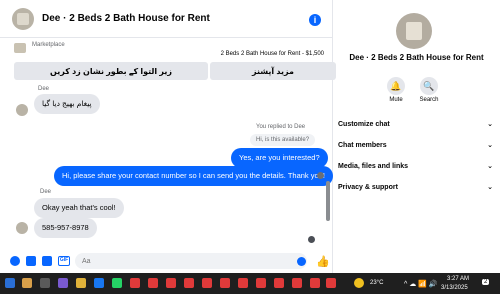 This screenshot has height=294, width=500. What do you see at coordinates (364, 124) in the screenshot?
I see `section-label: Customize chat` at bounding box center [364, 124].